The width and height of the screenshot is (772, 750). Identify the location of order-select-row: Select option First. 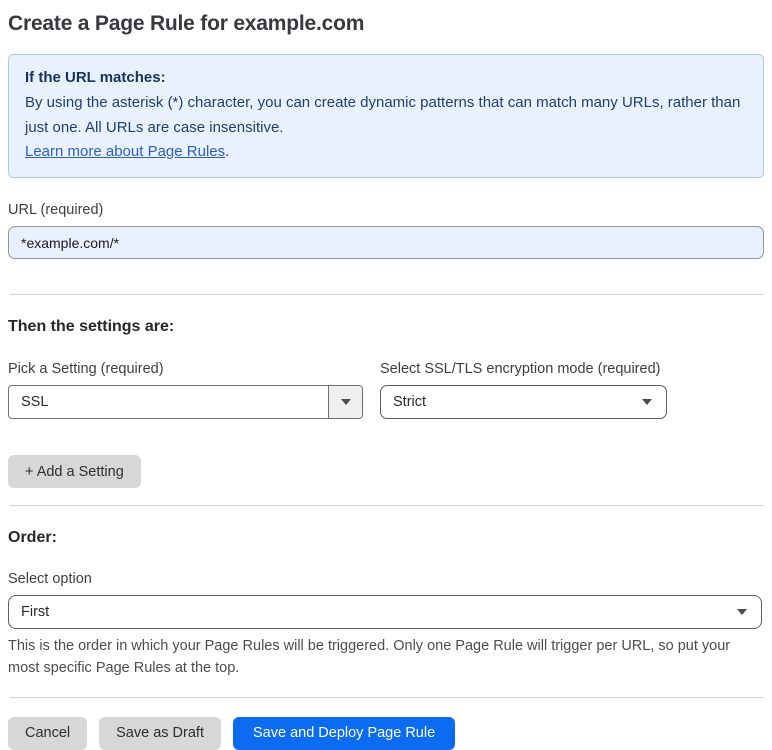
(386, 600).